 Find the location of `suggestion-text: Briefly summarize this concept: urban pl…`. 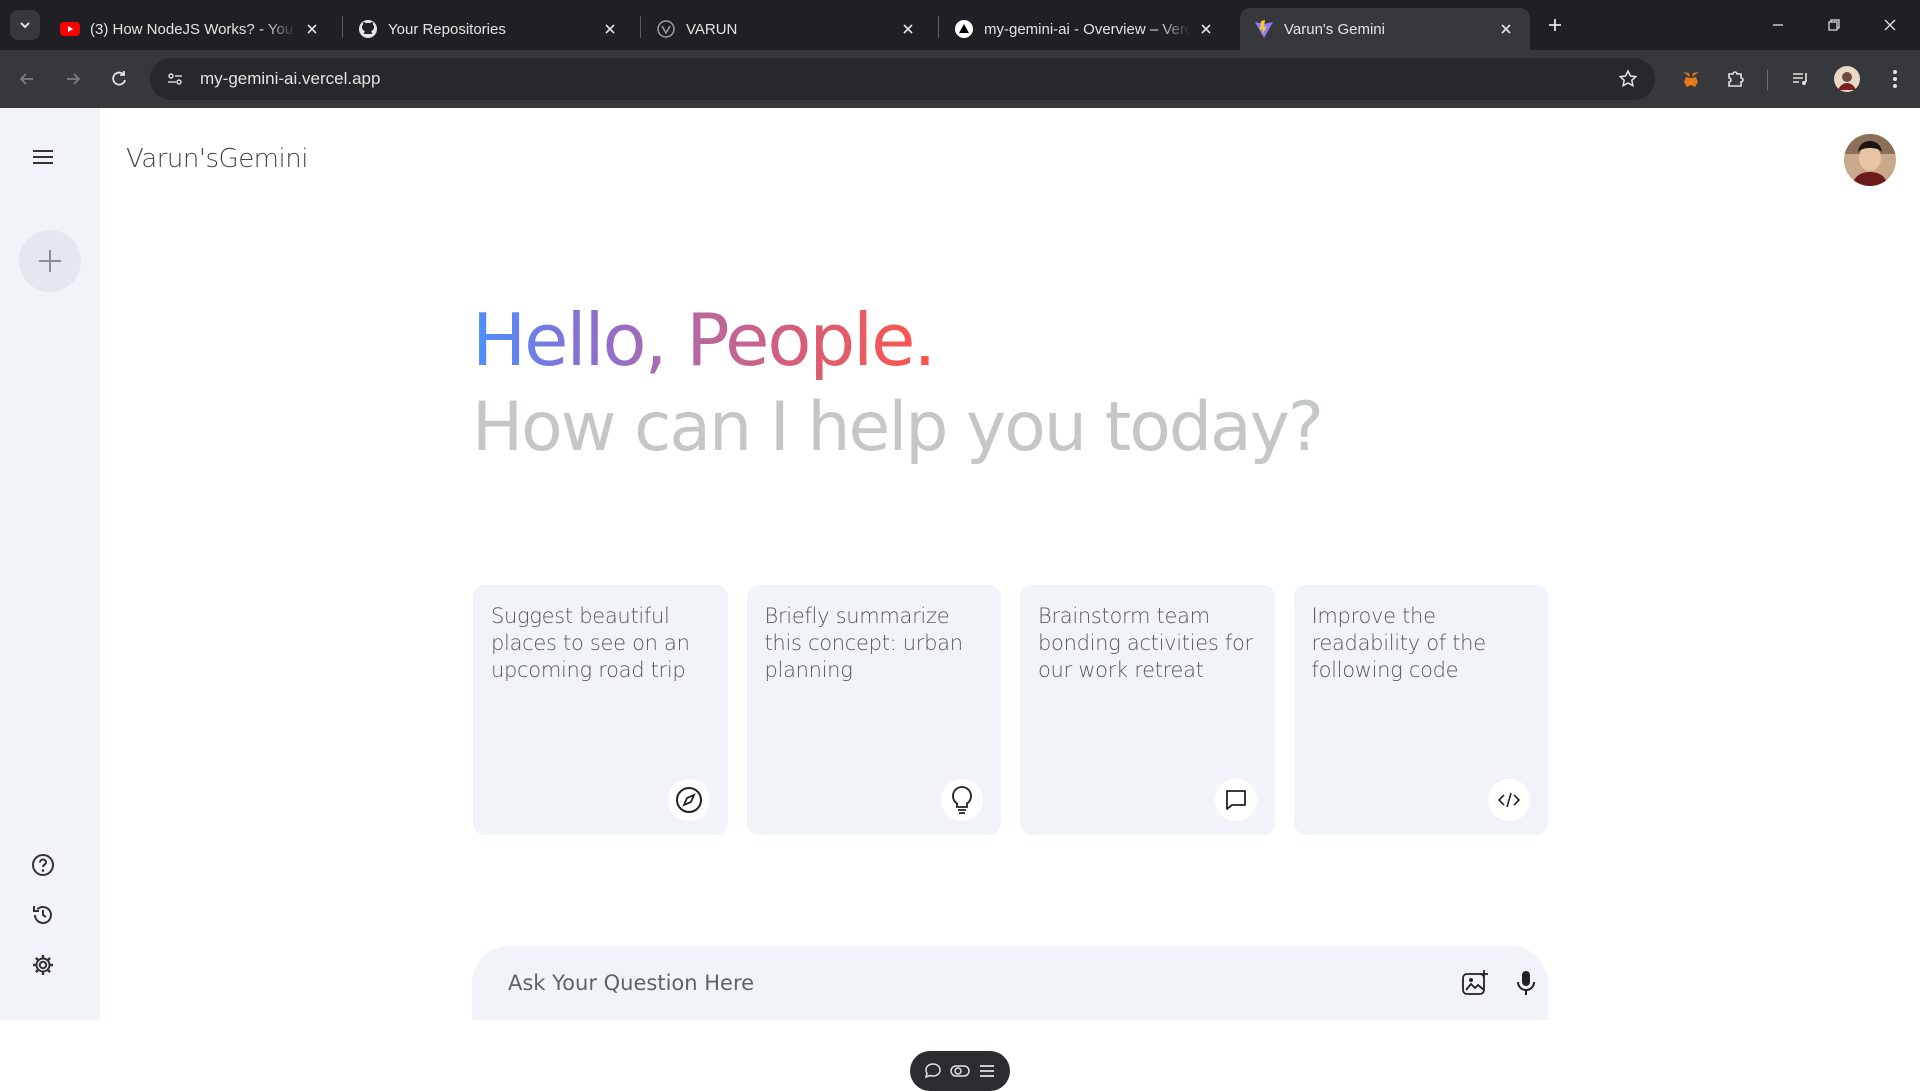

suggestion-text: Briefly summarize this concept: urban pl… is located at coordinates (864, 643).